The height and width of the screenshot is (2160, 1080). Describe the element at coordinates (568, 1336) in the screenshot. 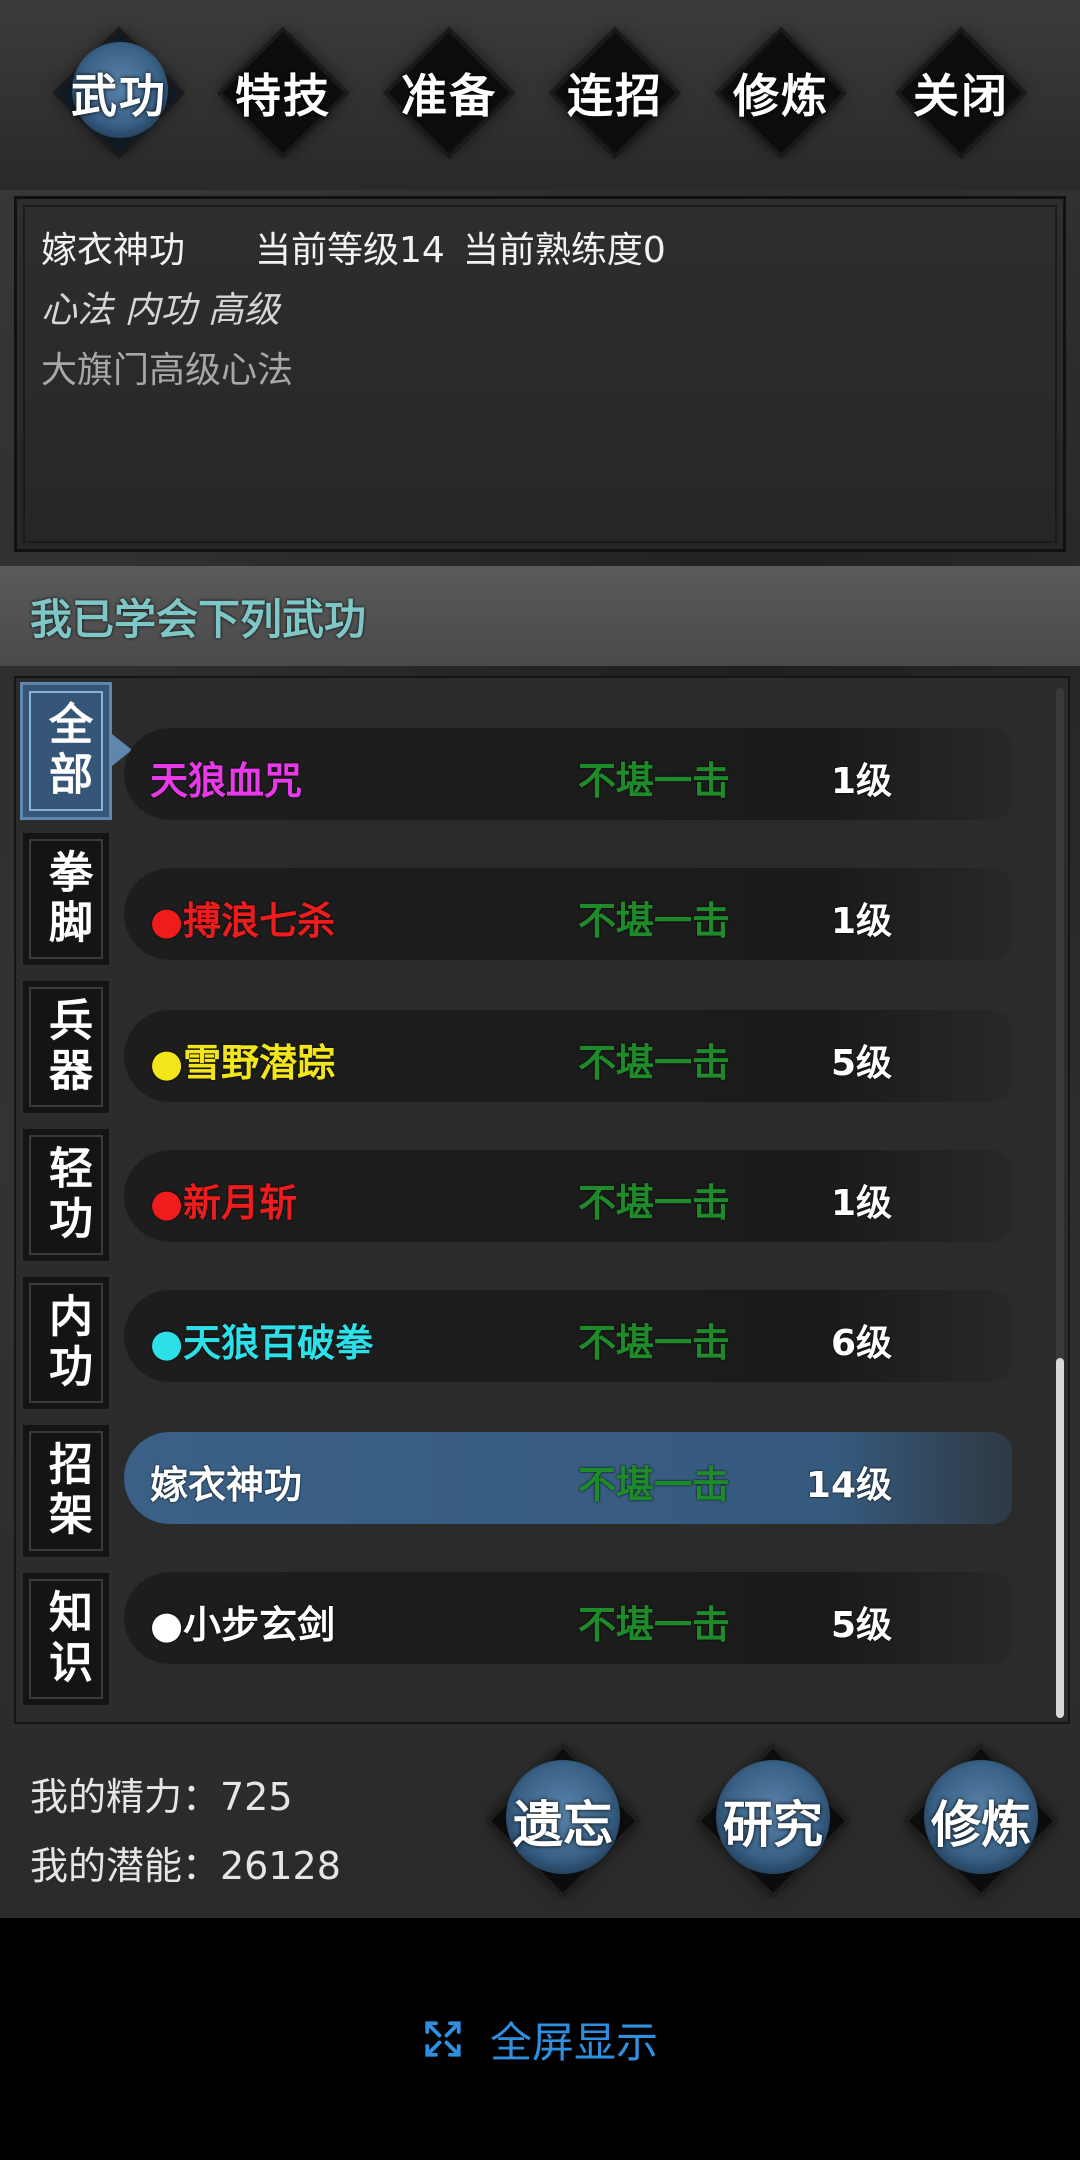

I see `skill-row: ●天狼百破拳 不堪一击 6级` at that location.